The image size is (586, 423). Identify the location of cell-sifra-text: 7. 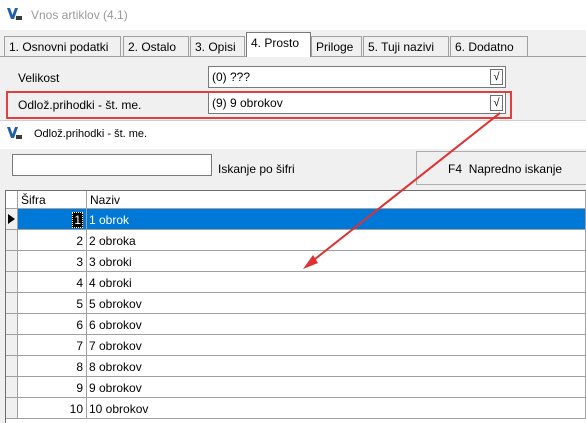
(79, 346).